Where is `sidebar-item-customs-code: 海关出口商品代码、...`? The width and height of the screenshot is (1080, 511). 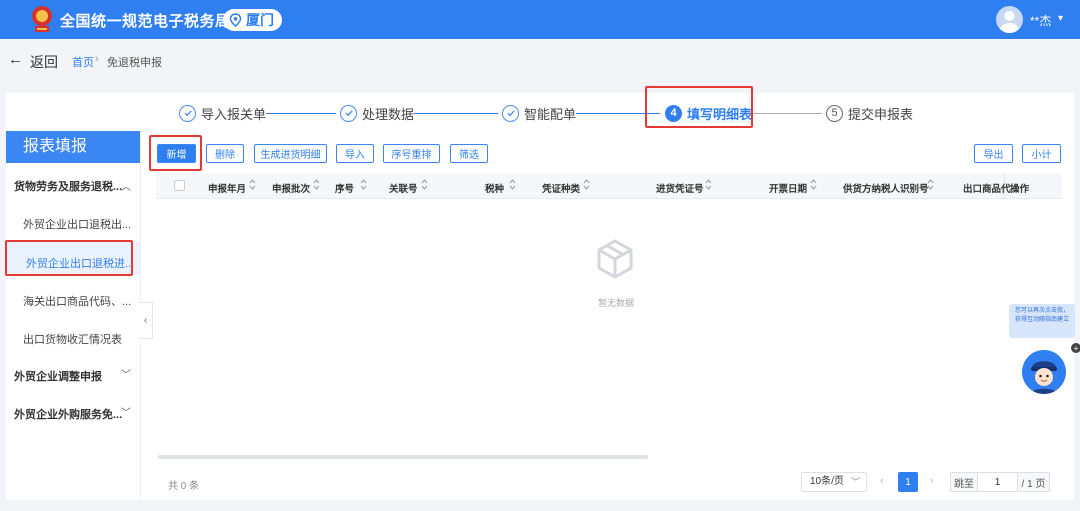 sidebar-item-customs-code: 海关出口商品代码、... is located at coordinates (77, 301).